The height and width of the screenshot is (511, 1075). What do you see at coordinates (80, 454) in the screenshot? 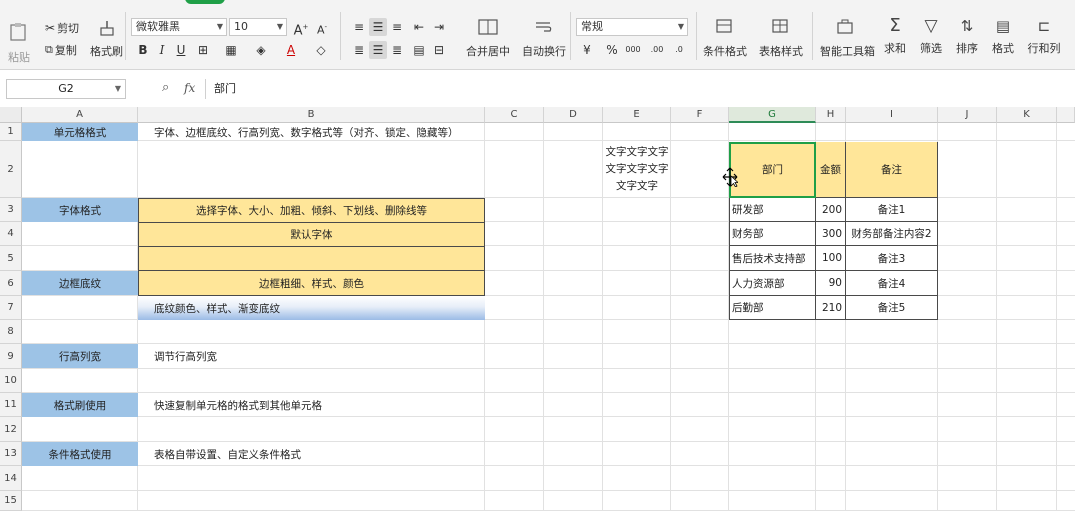
I see `cell-a13: 条件格式使用` at bounding box center [80, 454].